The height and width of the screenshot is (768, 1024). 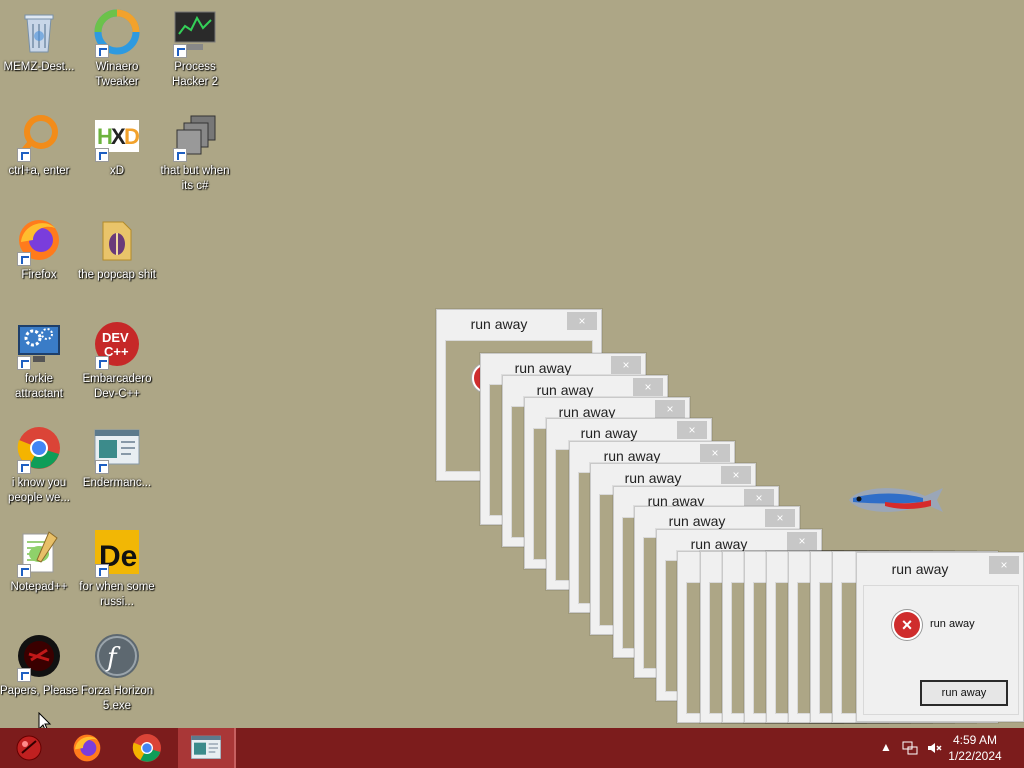 I want to click on desktop-icon-winaero-tweaker: Winaero Tweaker, so click(x=117, y=49).